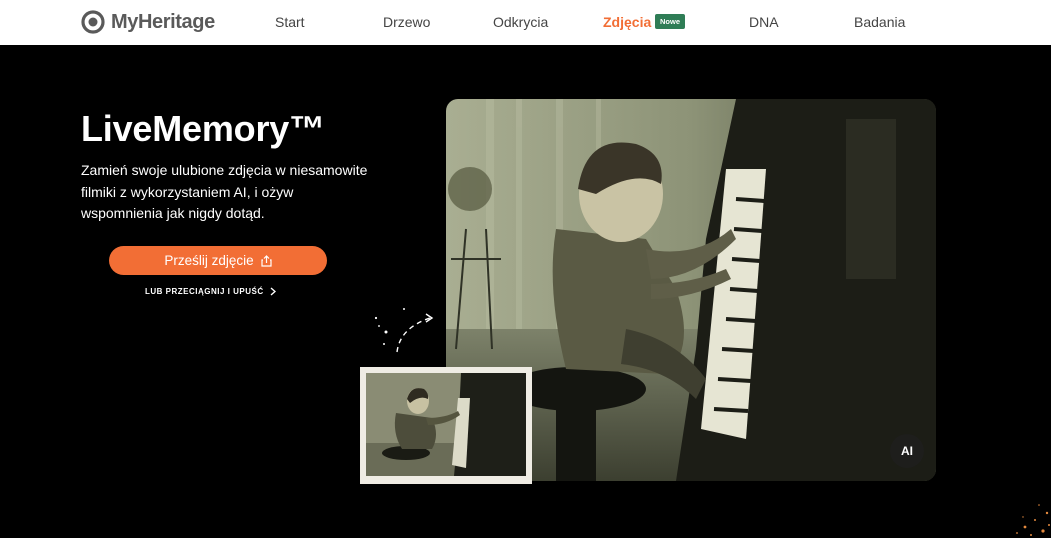 The image size is (1051, 538). I want to click on nav-item-dna: DNA, so click(764, 22).